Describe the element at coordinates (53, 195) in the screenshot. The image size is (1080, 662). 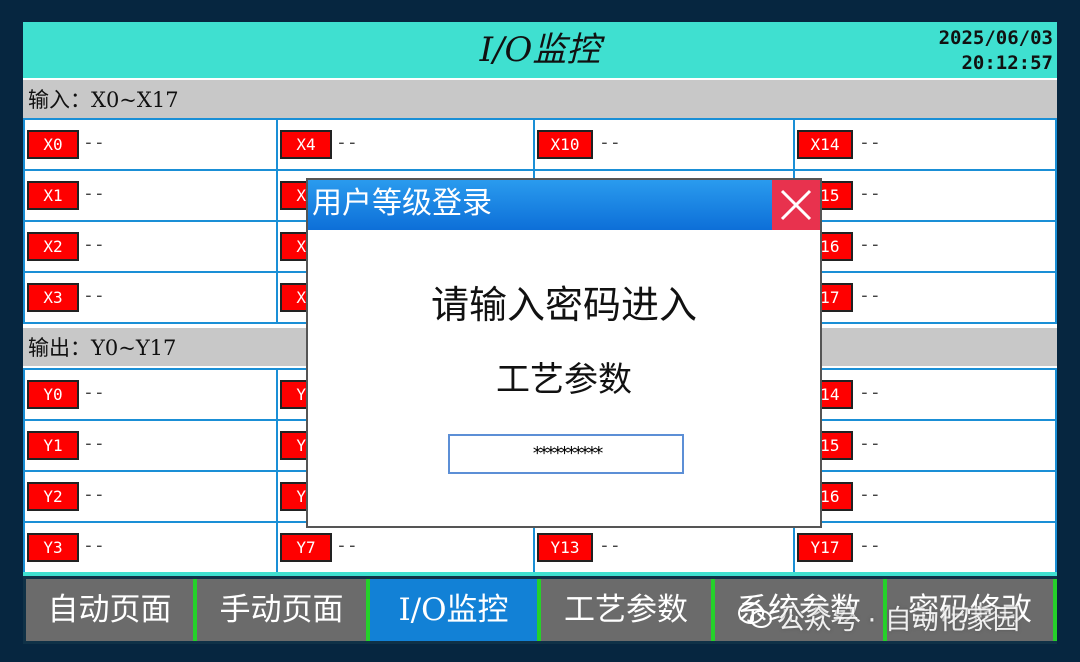
I see `input-tag: X1` at that location.